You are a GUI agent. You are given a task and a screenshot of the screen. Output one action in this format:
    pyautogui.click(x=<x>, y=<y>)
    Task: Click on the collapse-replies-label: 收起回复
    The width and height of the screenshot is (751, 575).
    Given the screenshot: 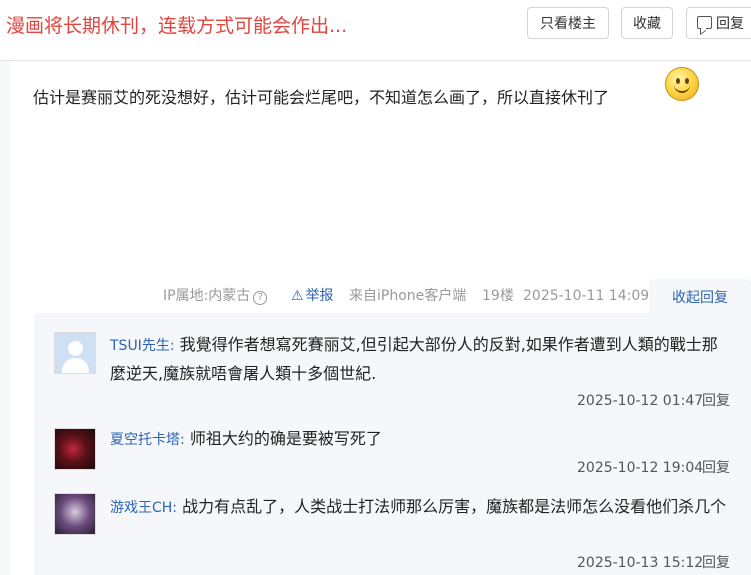 What is the action you would take?
    pyautogui.click(x=700, y=298)
    